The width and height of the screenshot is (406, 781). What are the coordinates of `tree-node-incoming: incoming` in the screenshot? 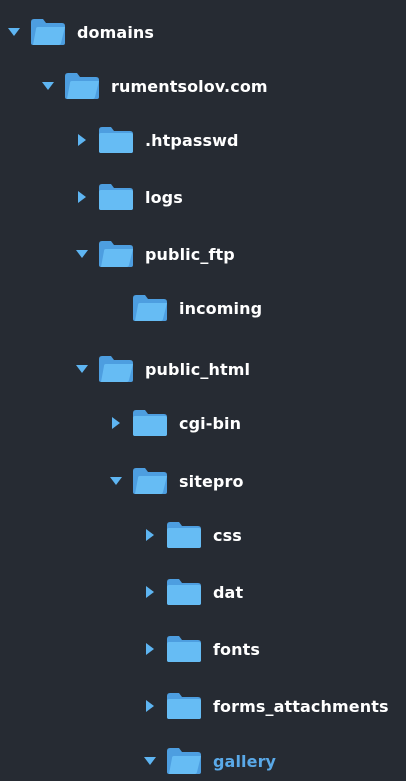 It's located at (185, 308).